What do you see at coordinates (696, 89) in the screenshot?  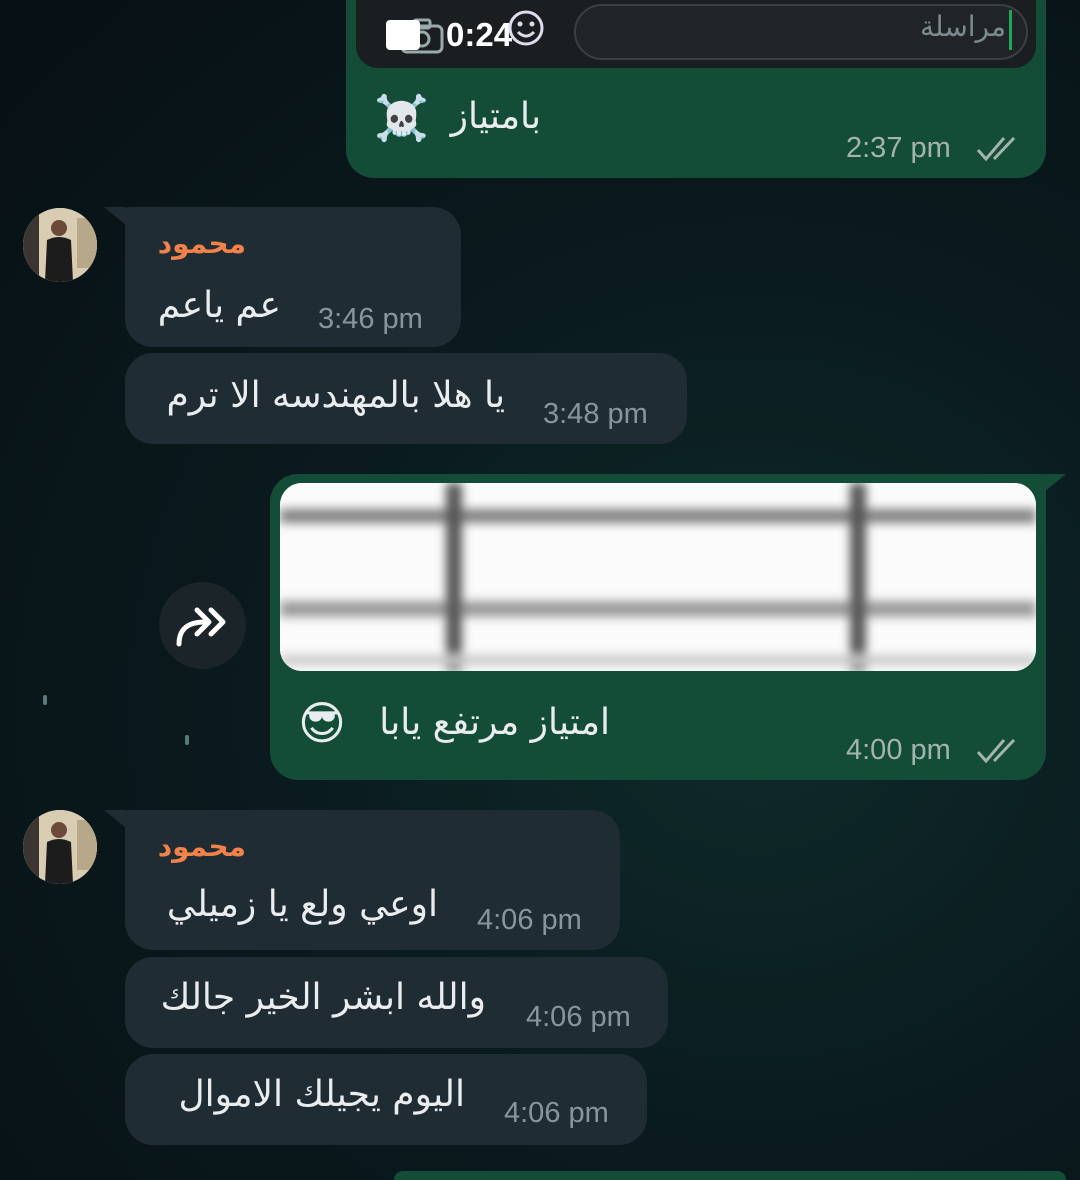 I see `outgoing-message-bubble: 0:24 مراسلة بامتياز ☠️ 2:37 pm` at bounding box center [696, 89].